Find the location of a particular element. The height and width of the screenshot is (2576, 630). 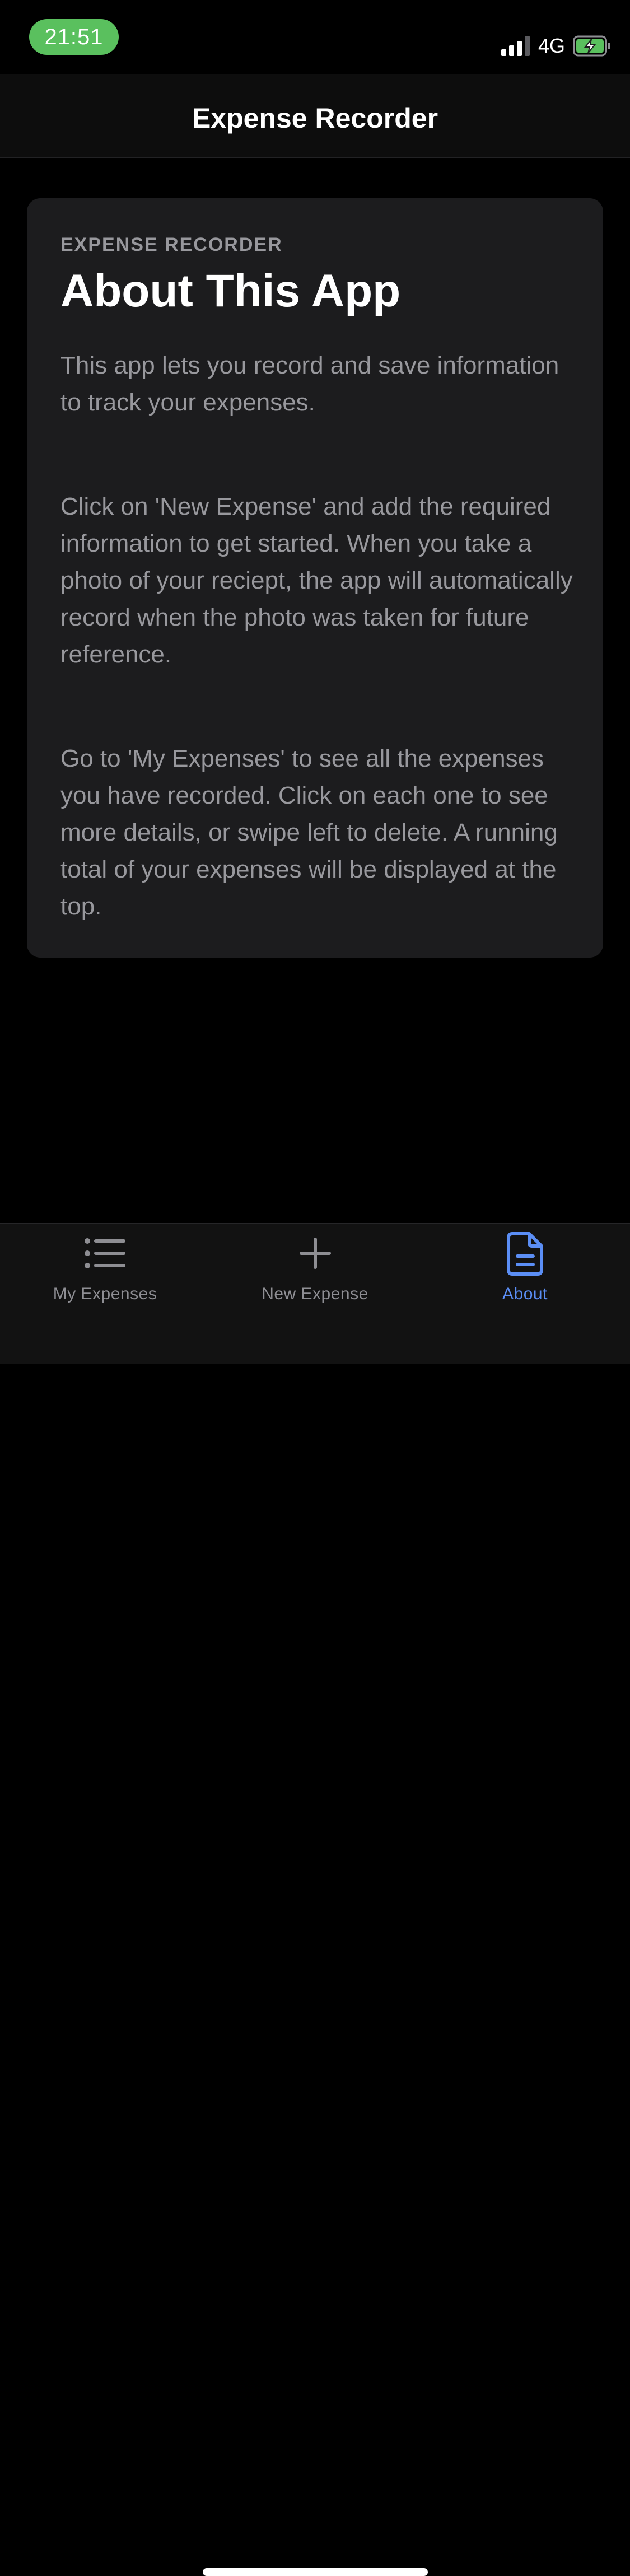

document-icon is located at coordinates (525, 1254).